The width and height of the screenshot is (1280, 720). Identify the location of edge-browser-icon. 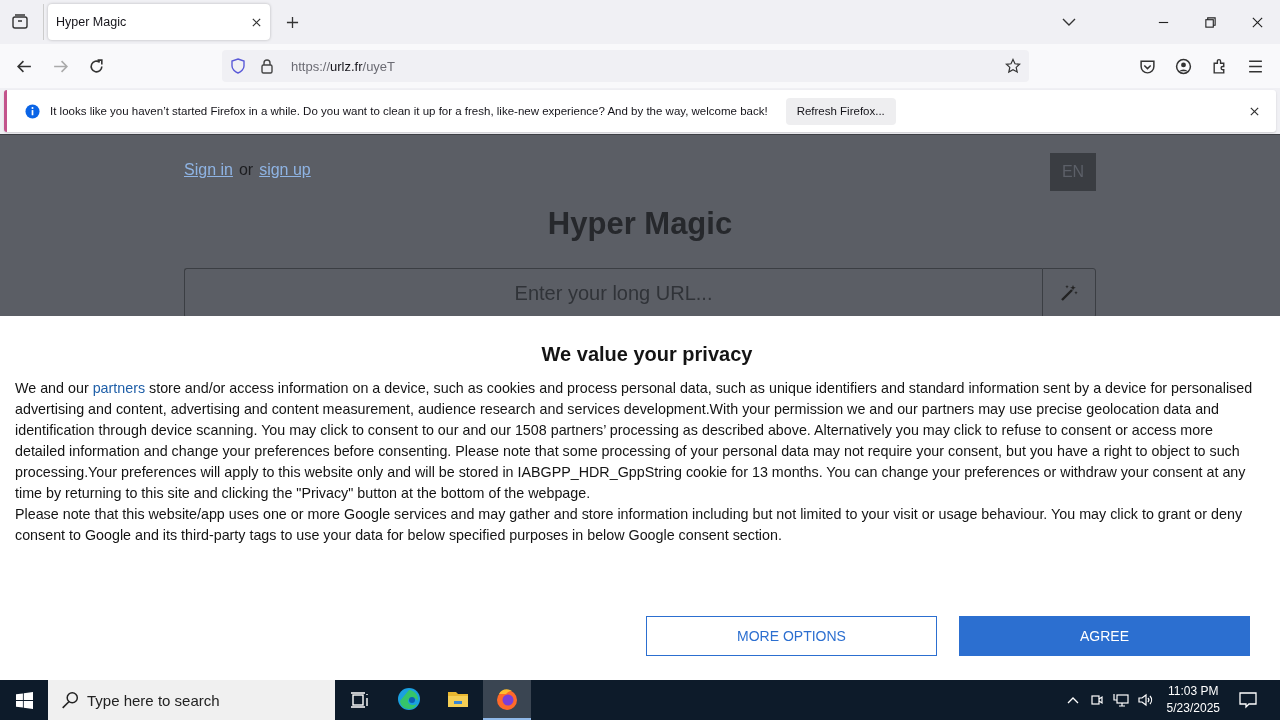
(409, 699).